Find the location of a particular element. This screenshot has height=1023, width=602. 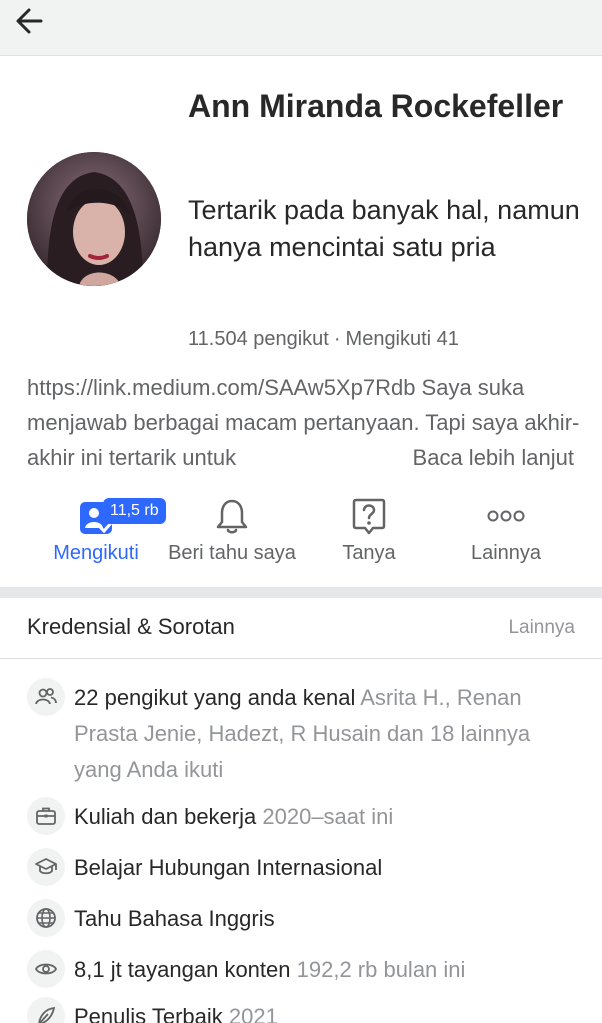

arrow-left-icon is located at coordinates (29, 21).